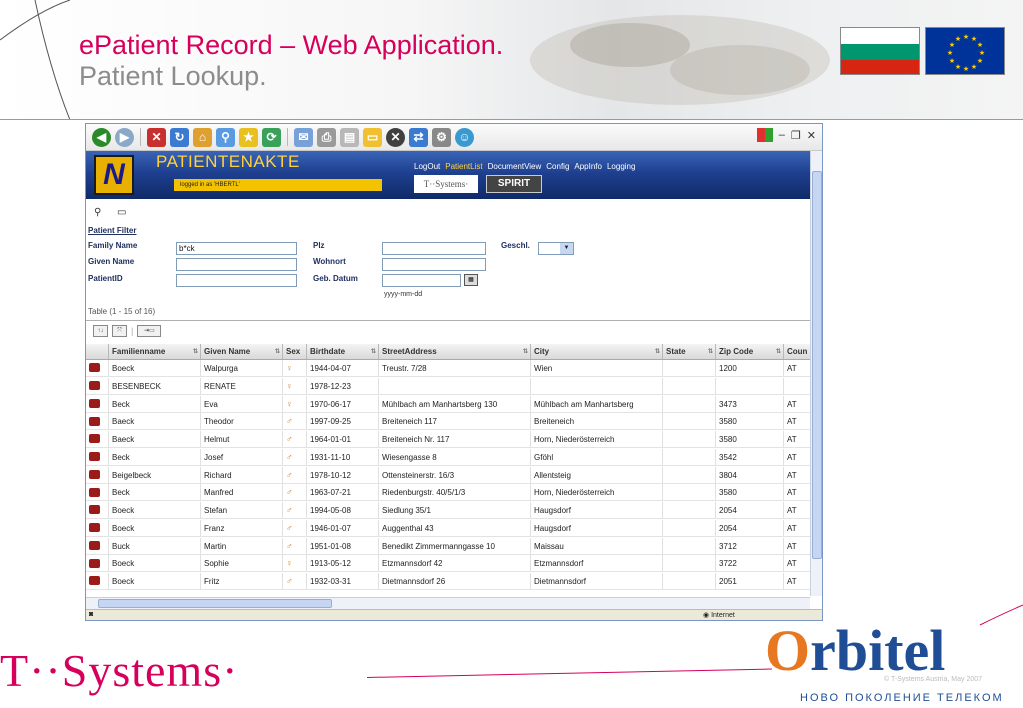  I want to click on street-cell: Etzmannsdorf 42, so click(455, 563).